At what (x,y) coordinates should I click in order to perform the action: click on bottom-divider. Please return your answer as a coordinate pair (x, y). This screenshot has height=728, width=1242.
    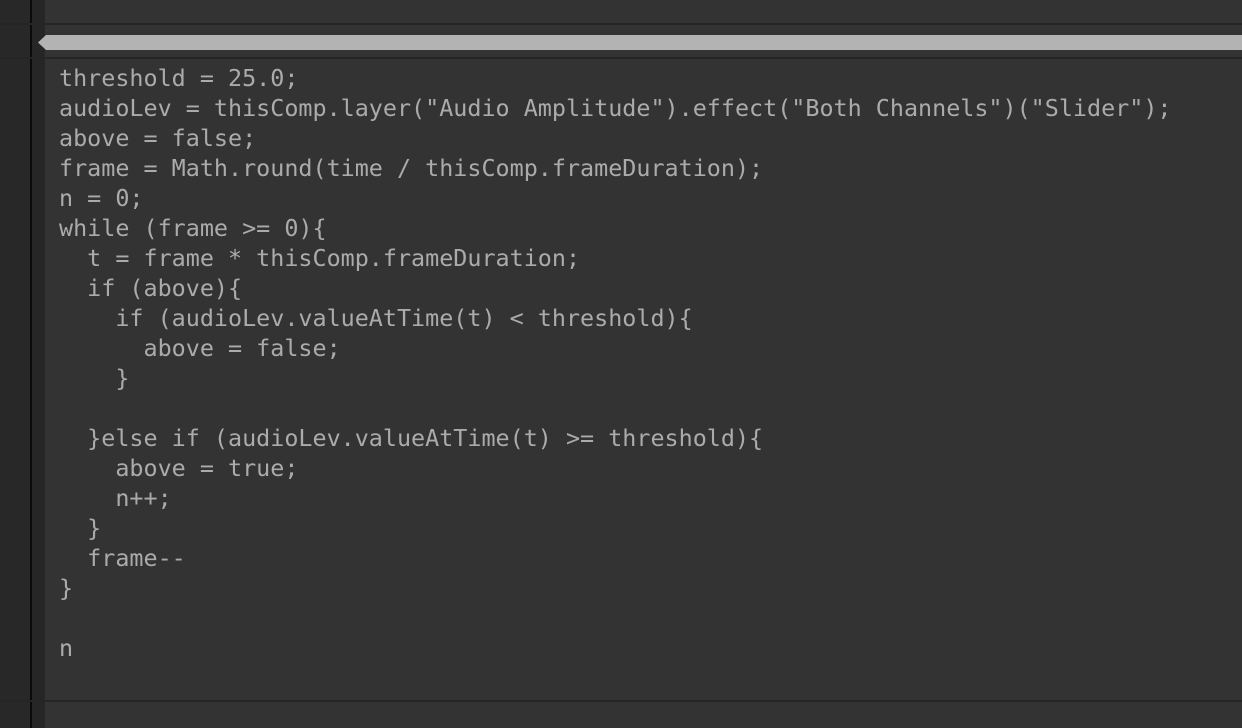
    Looking at the image, I should click on (621, 701).